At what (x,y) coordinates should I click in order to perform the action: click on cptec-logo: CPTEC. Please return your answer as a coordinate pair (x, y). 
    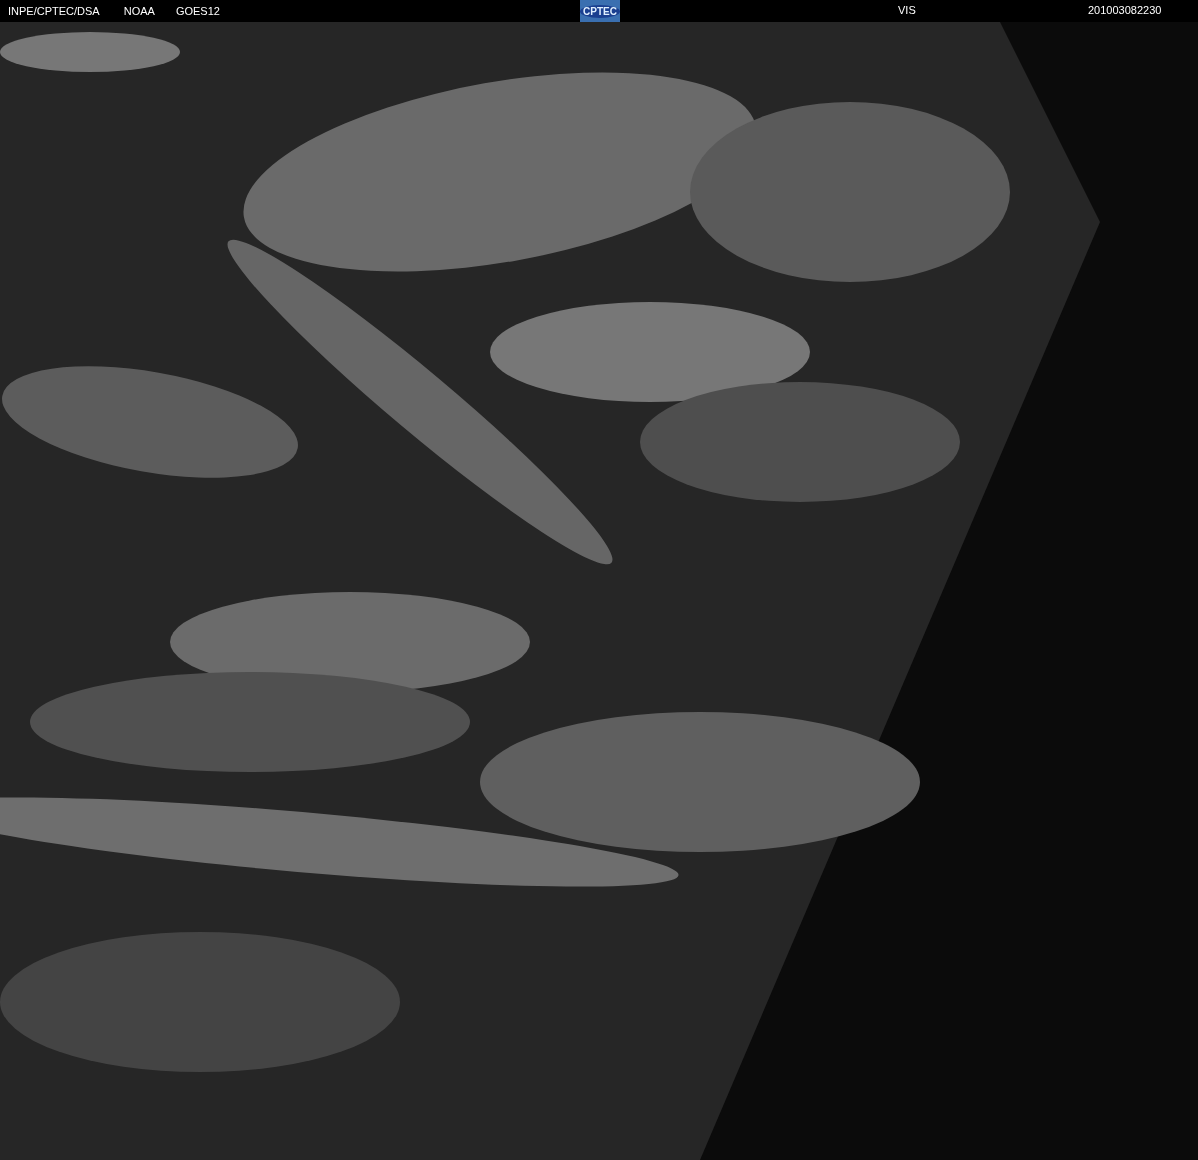
    Looking at the image, I should click on (600, 11).